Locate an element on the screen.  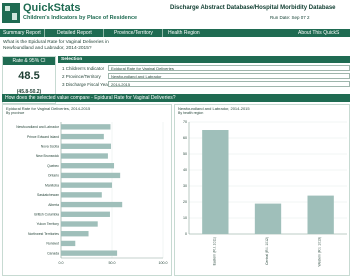
bar-ontario is located at coordinates (91, 175).